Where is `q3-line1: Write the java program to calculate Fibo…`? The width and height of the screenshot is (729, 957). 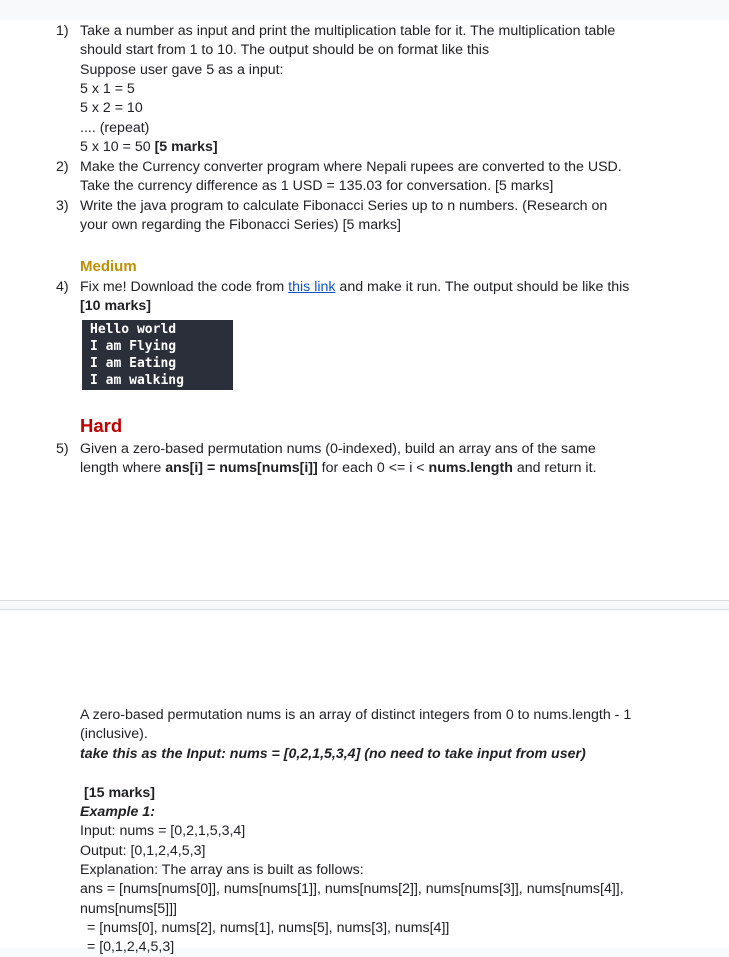
q3-line1: Write the java program to calculate Fibo… is located at coordinates (344, 206).